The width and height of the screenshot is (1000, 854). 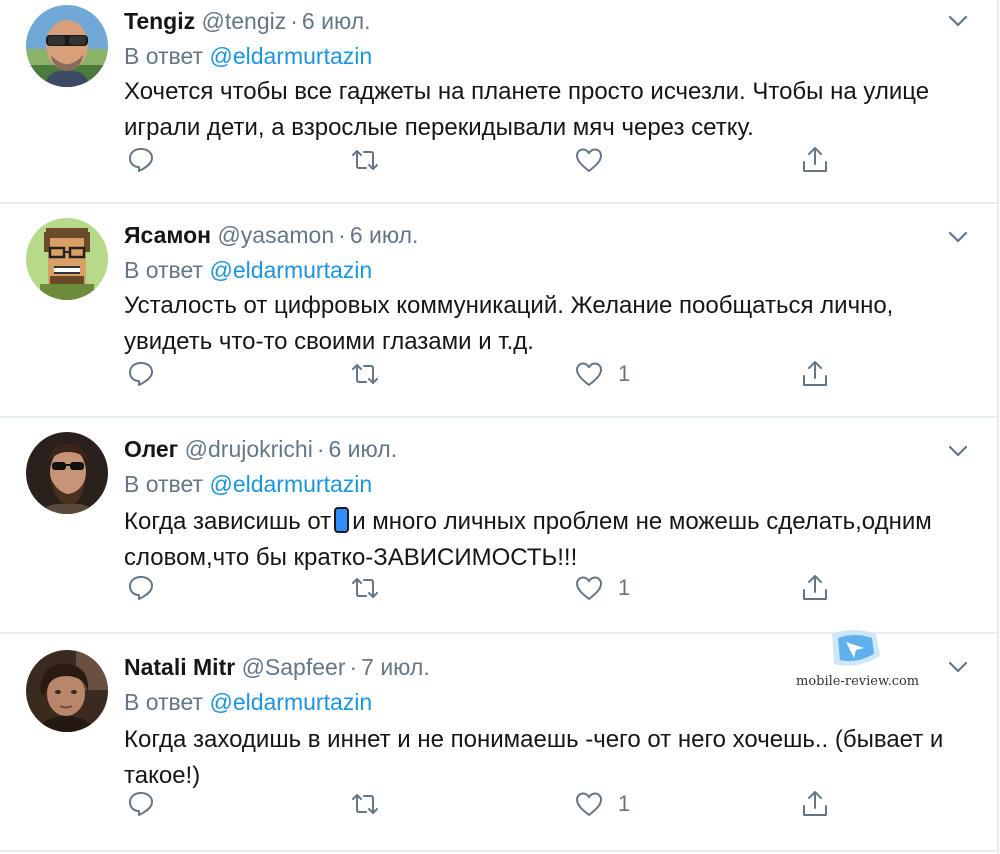 I want to click on tweet-header: Олег @drujokrichi · 6 июл., so click(x=260, y=449).